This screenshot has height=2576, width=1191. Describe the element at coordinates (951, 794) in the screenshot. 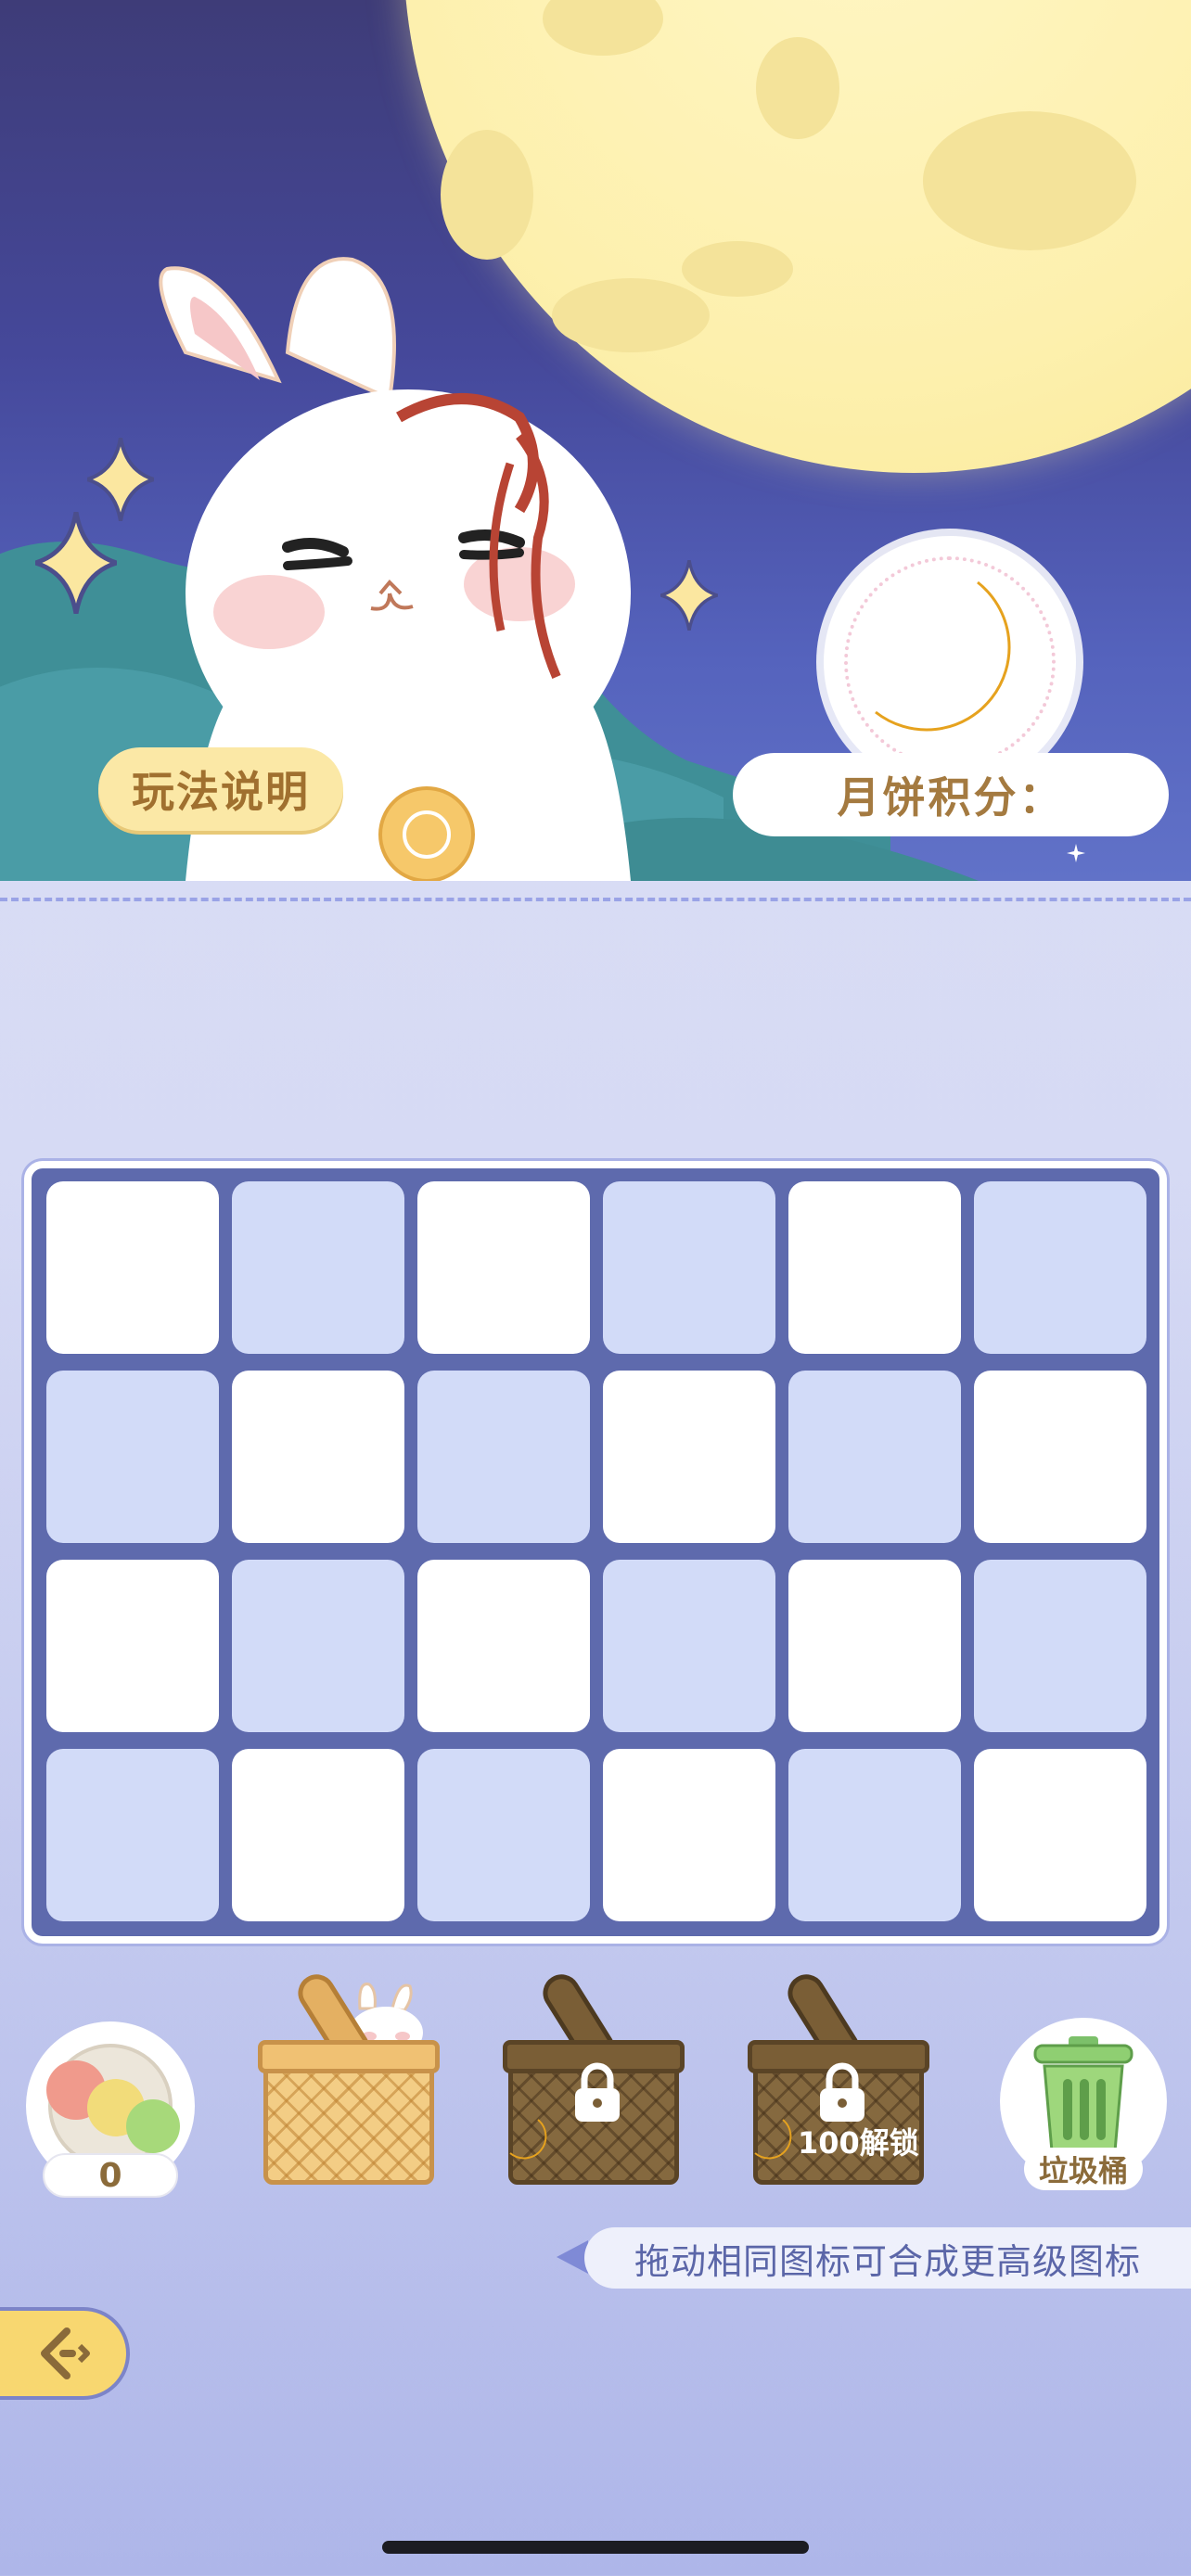

I see `mooncake-score-label: 月饼积分：` at that location.